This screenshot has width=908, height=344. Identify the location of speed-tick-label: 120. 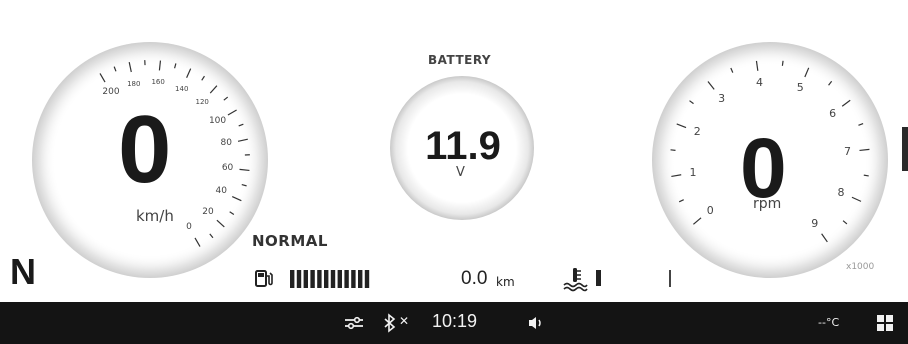
(202, 101).